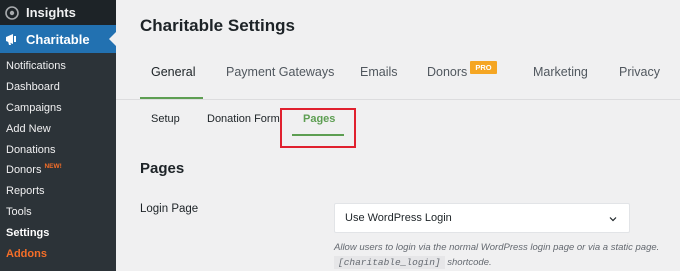  I want to click on sidebar-item-notifications: Notifications, so click(58, 66).